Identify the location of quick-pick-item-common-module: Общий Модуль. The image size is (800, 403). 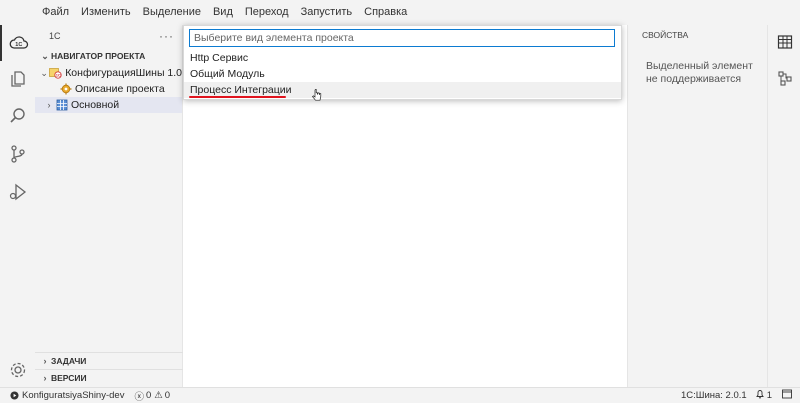
(402, 74).